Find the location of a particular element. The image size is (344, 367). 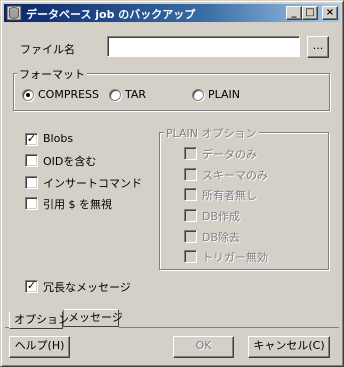

minimize-icon: _ is located at coordinates (294, 12).